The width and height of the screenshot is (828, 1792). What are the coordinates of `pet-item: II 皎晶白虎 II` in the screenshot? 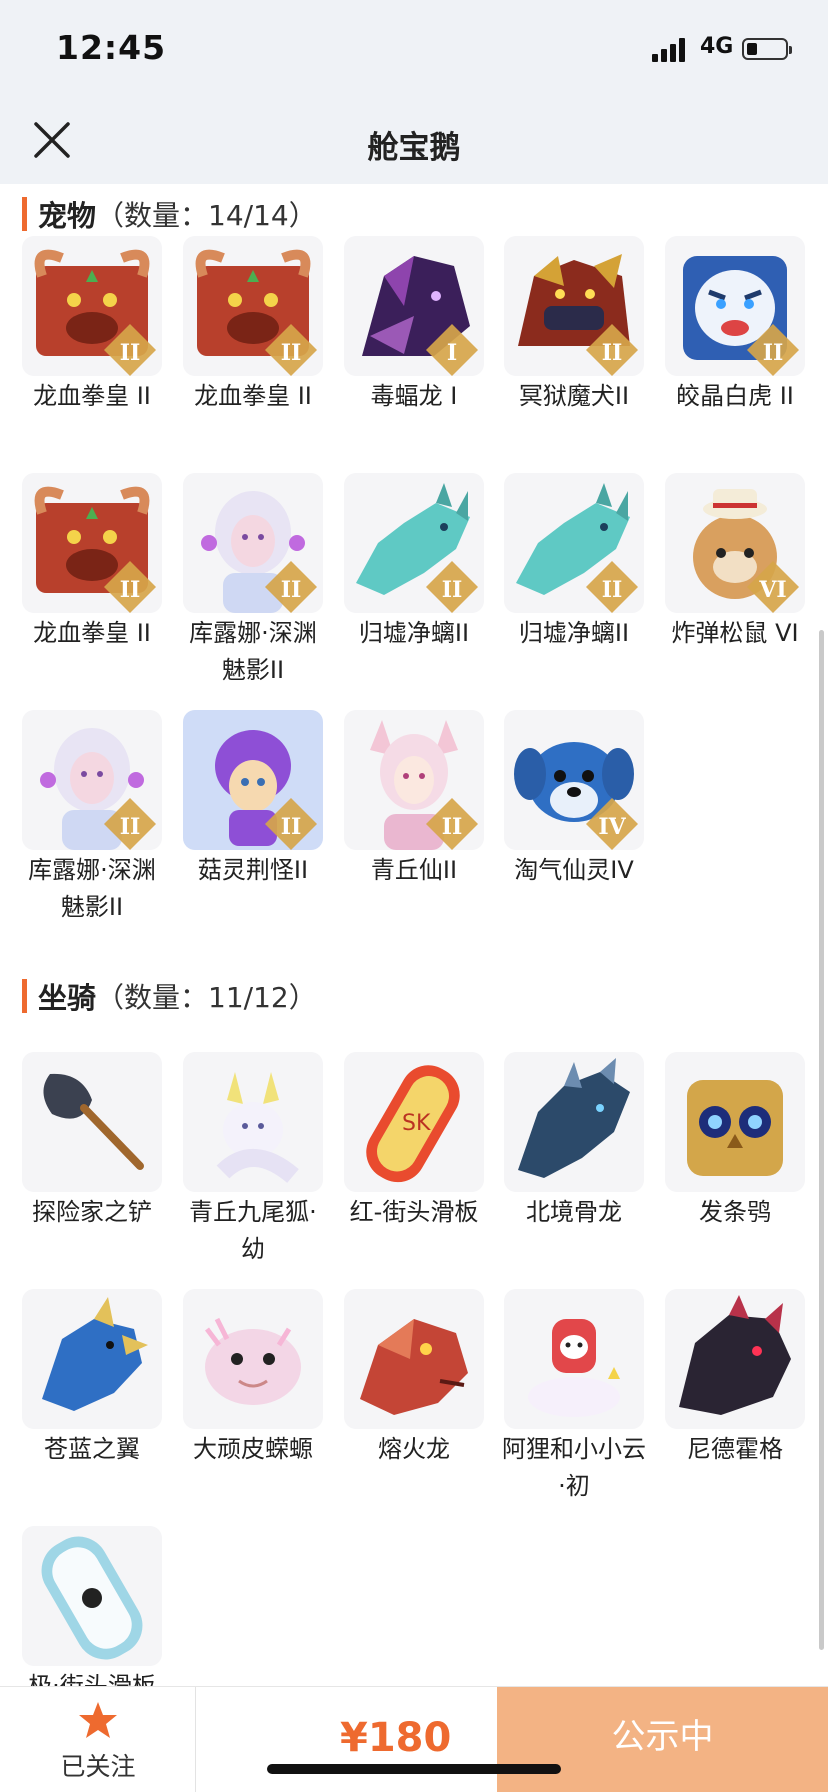 It's located at (735, 325).